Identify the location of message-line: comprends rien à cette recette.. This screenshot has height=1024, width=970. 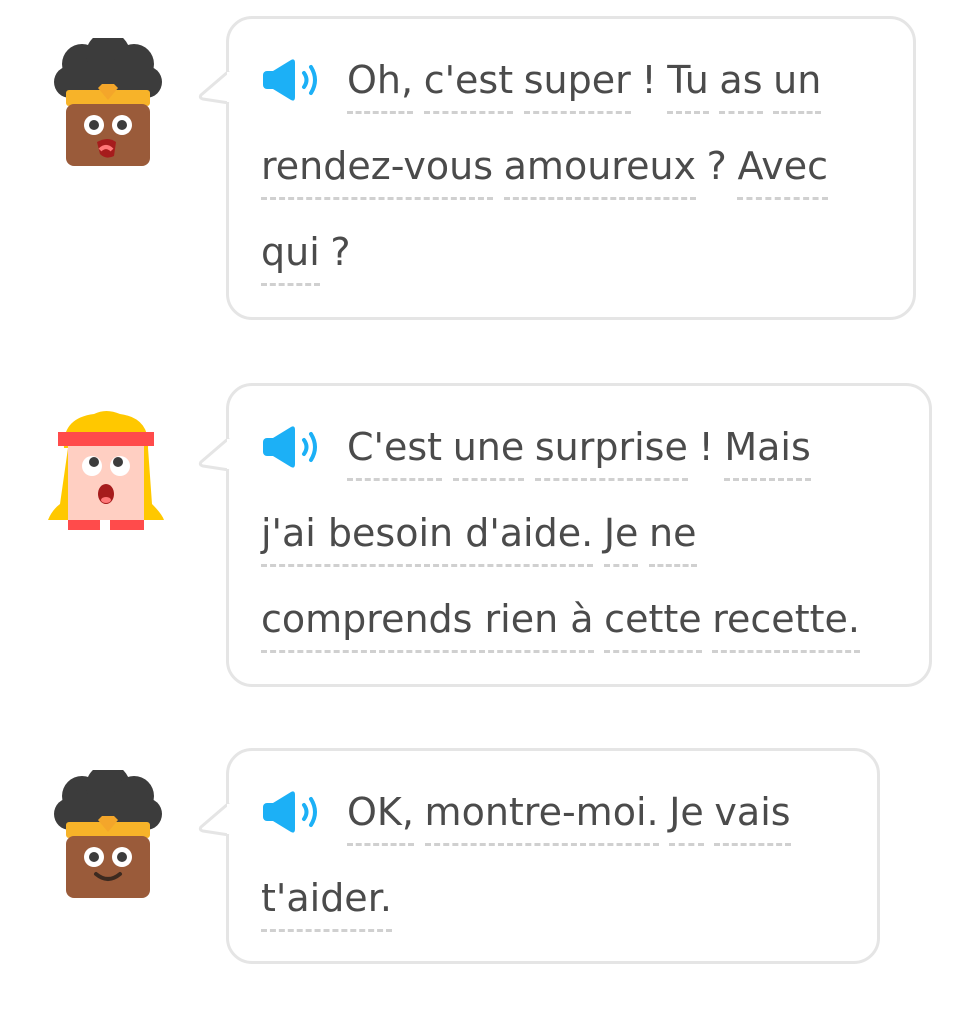
(560, 623).